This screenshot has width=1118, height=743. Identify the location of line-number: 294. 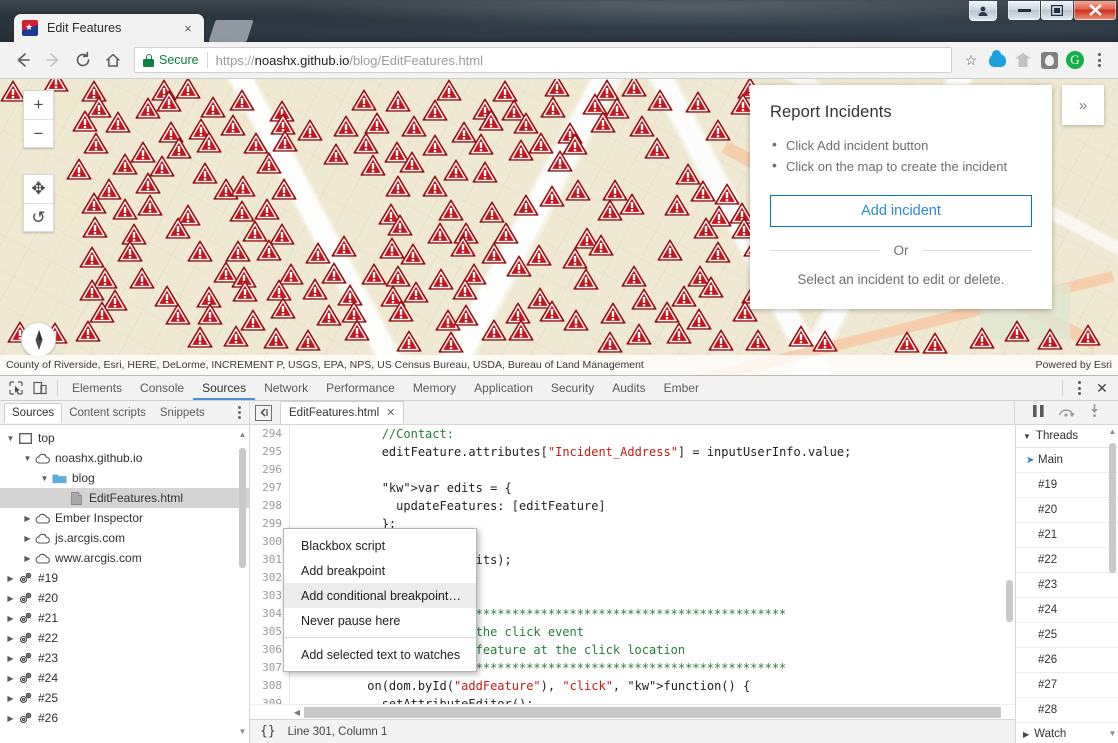
(269, 434).